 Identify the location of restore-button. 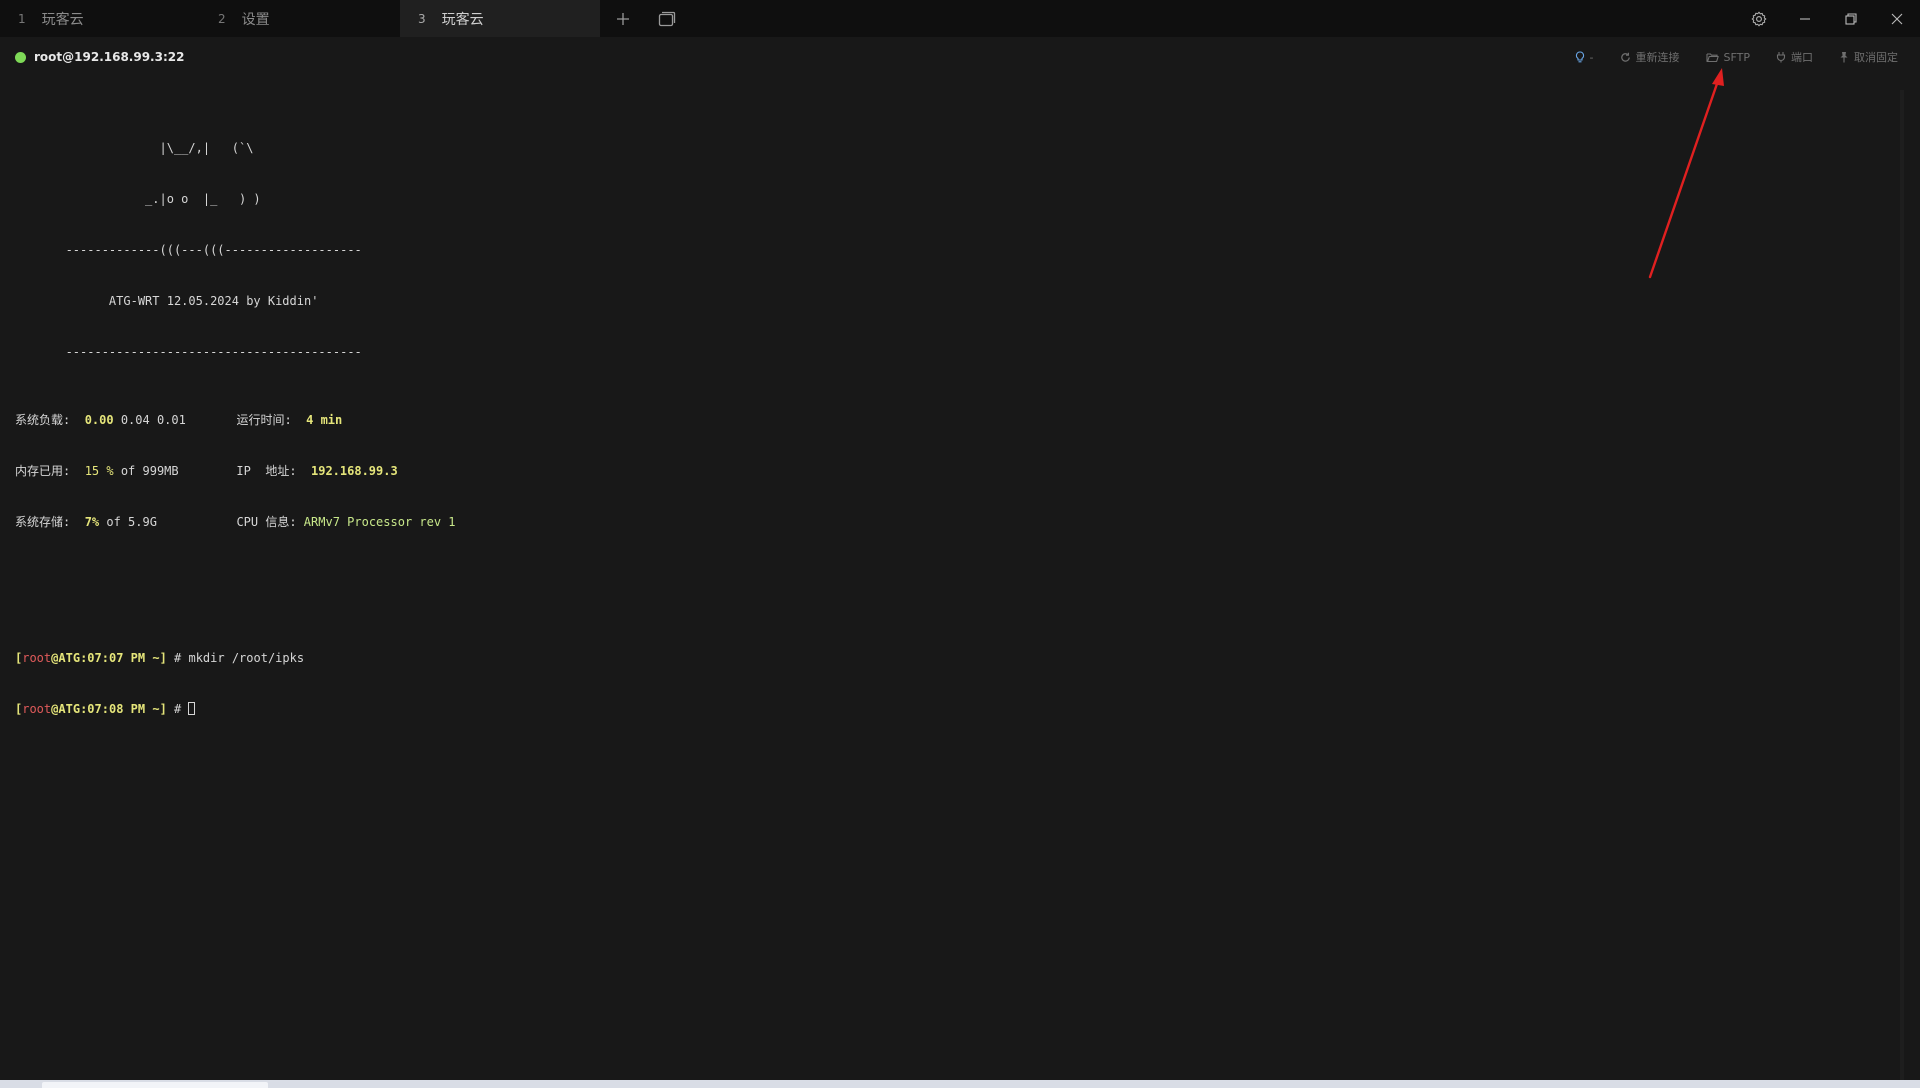
(1851, 18).